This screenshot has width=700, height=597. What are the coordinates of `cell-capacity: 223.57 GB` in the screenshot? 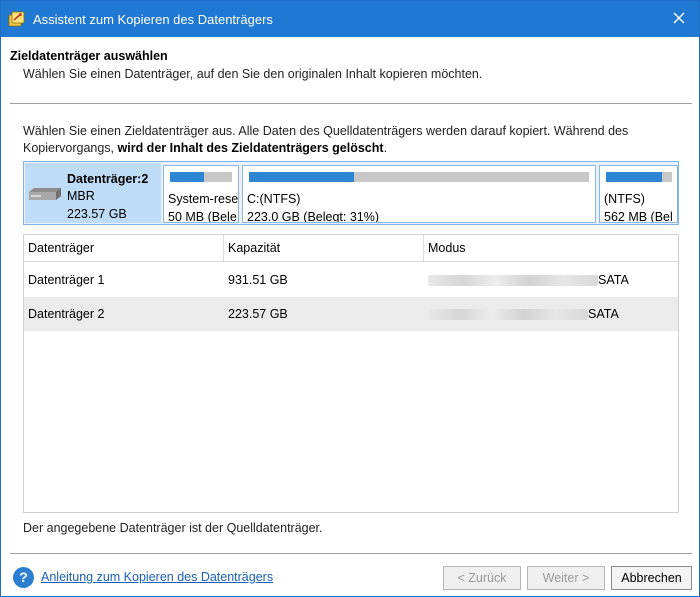 It's located at (258, 314).